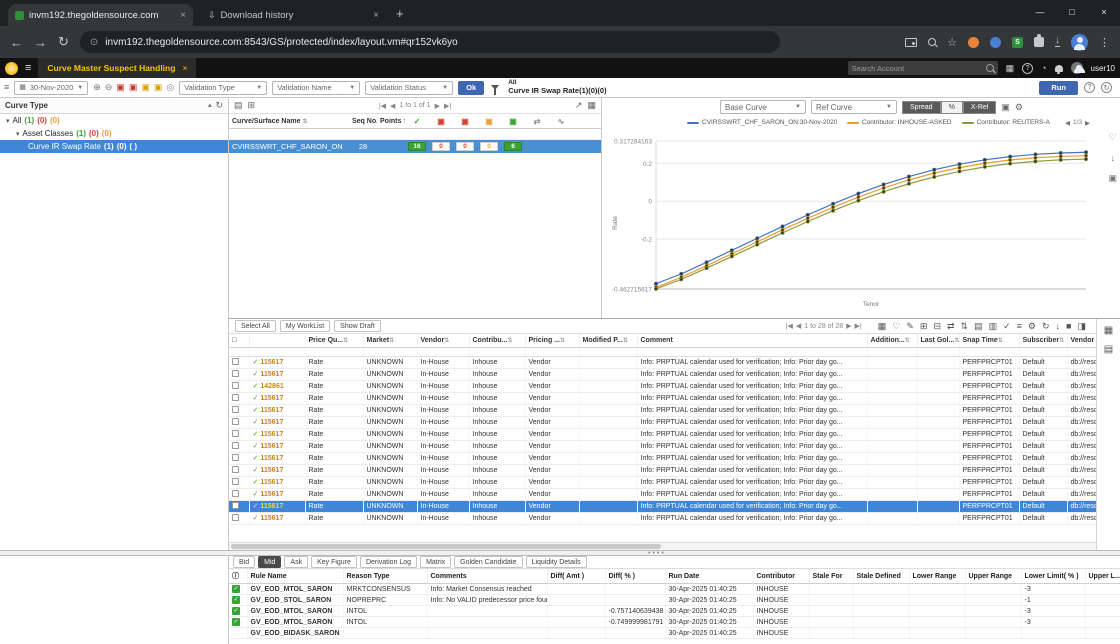 The width and height of the screenshot is (1120, 644). What do you see at coordinates (1104, 12) in the screenshot?
I see `close-button: ×` at bounding box center [1104, 12].